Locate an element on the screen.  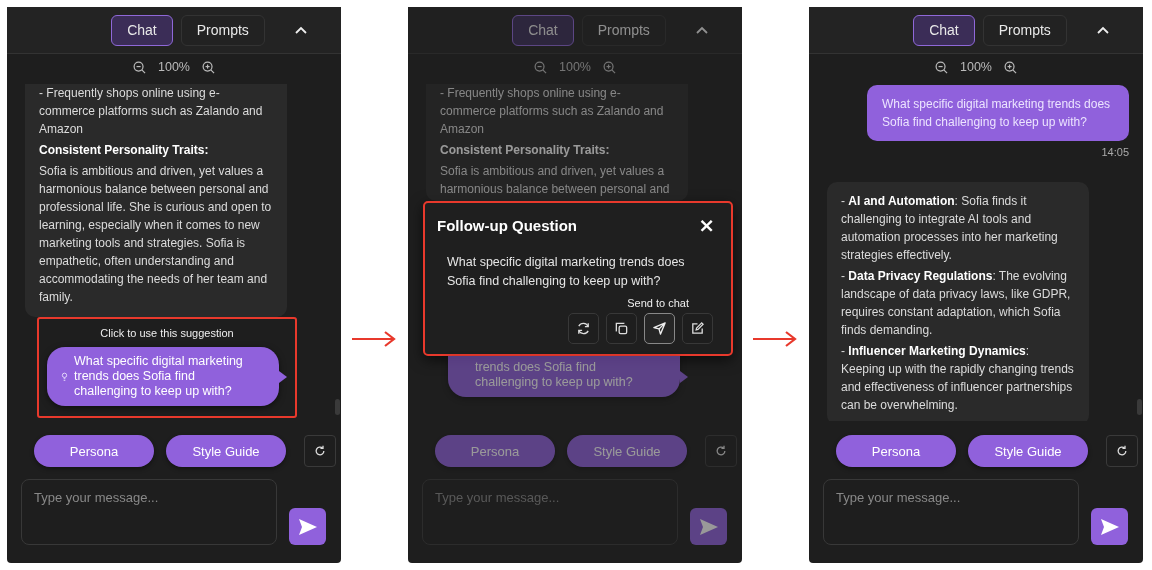
edit-button is located at coordinates (697, 328).